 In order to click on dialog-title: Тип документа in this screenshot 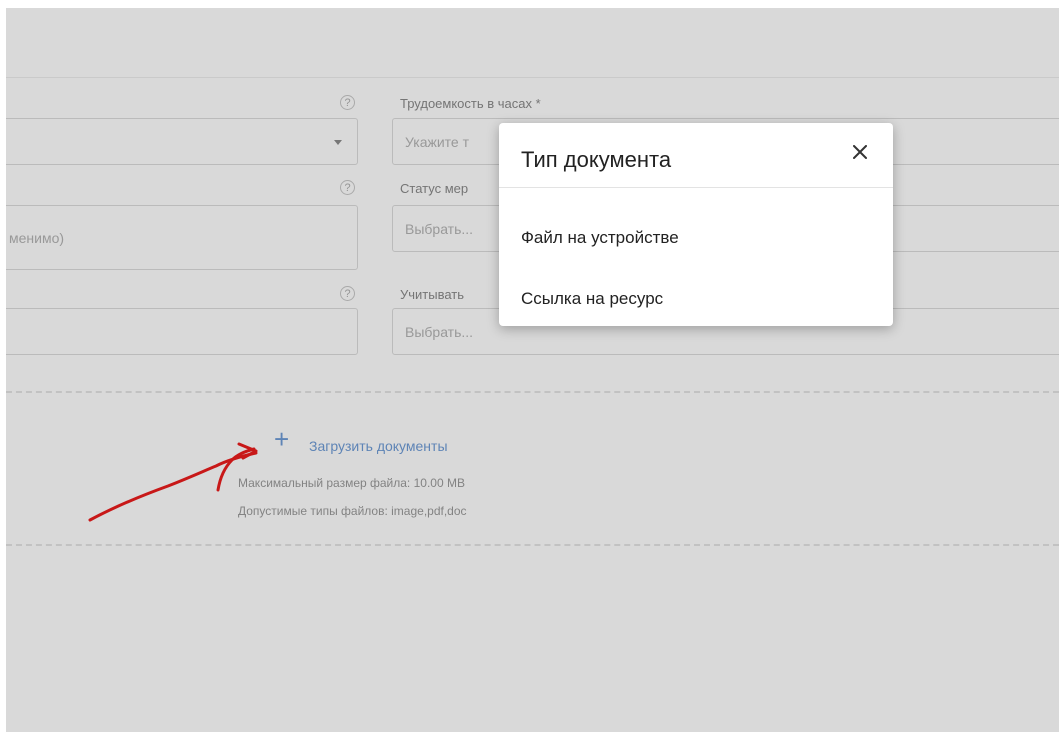, I will do `click(596, 159)`.